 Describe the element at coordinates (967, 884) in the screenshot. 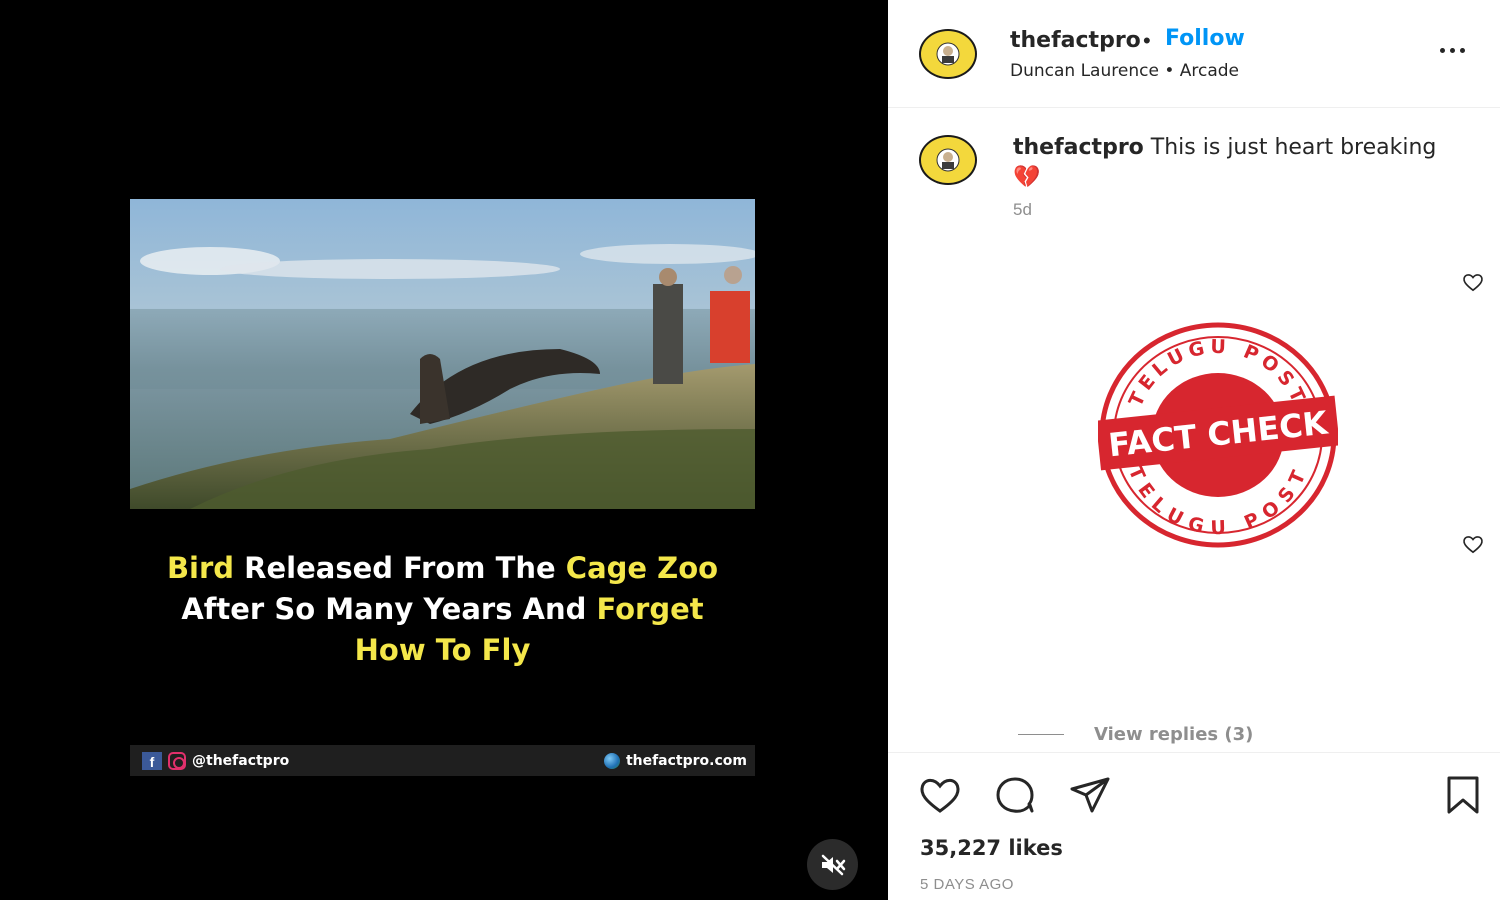

I see `post-date: 5 DAYS AGO` at that location.